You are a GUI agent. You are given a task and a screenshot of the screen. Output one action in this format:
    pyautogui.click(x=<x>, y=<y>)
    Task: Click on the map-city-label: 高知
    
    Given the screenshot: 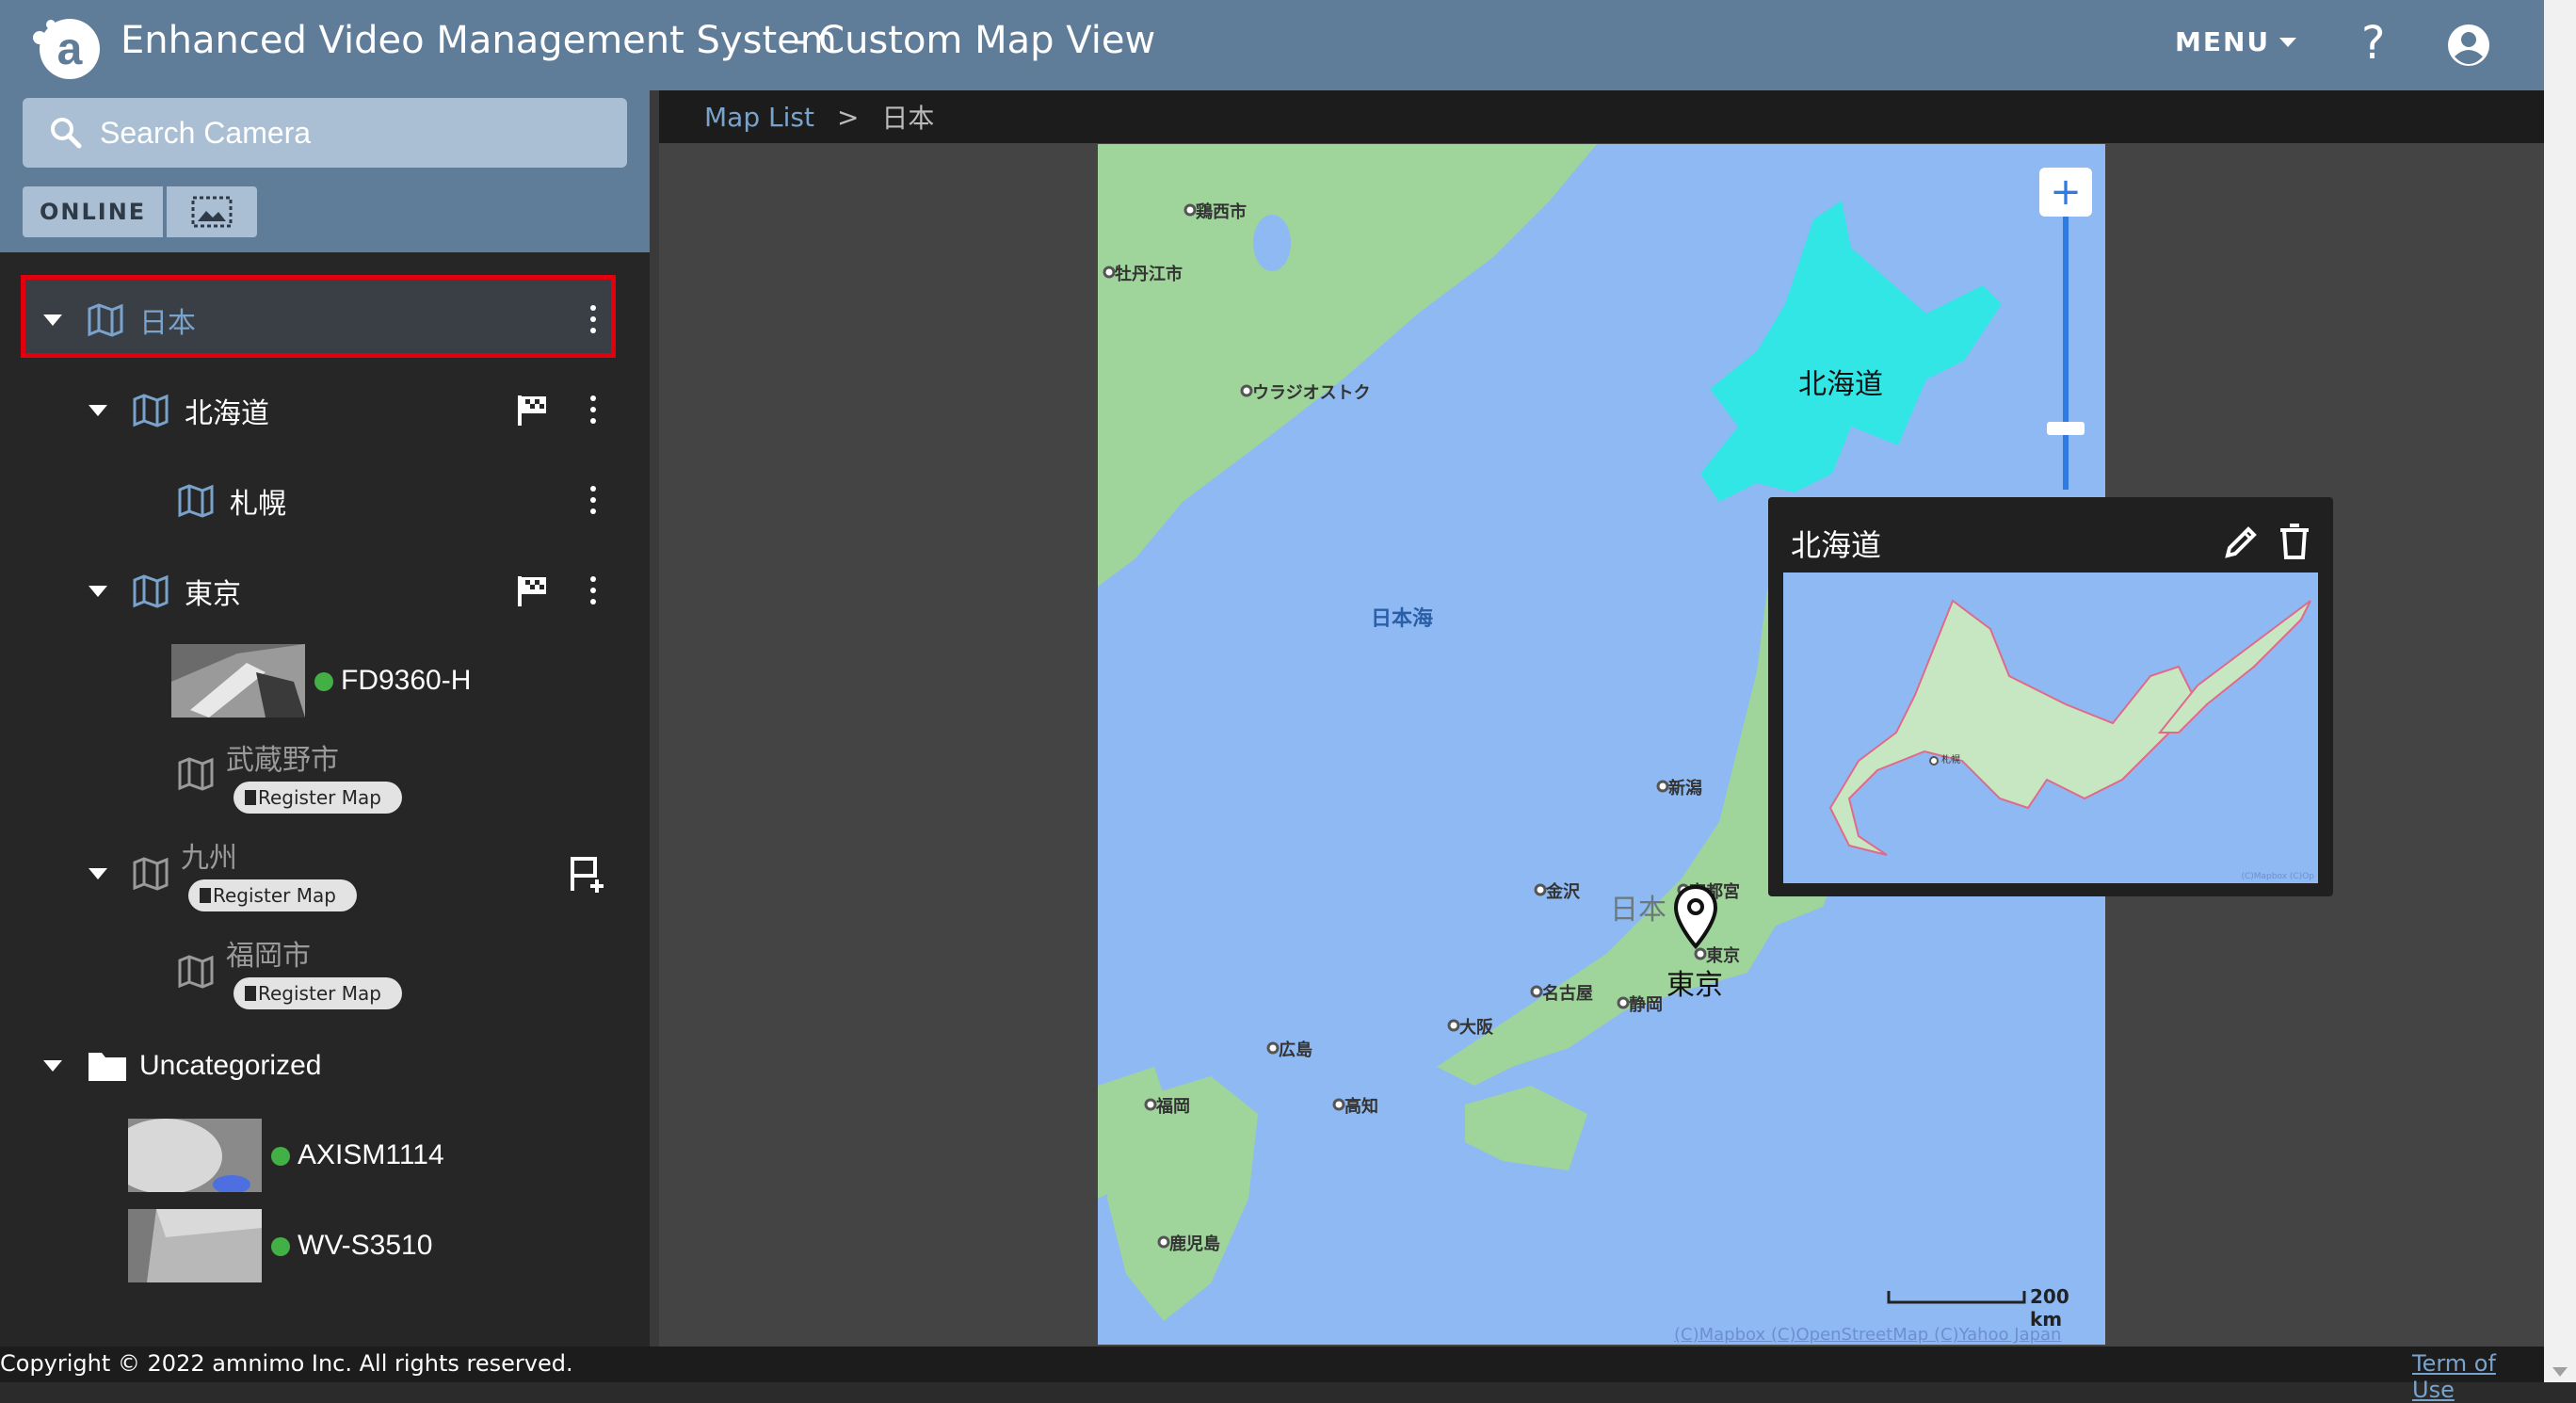 What is the action you would take?
    pyautogui.click(x=1361, y=1107)
    